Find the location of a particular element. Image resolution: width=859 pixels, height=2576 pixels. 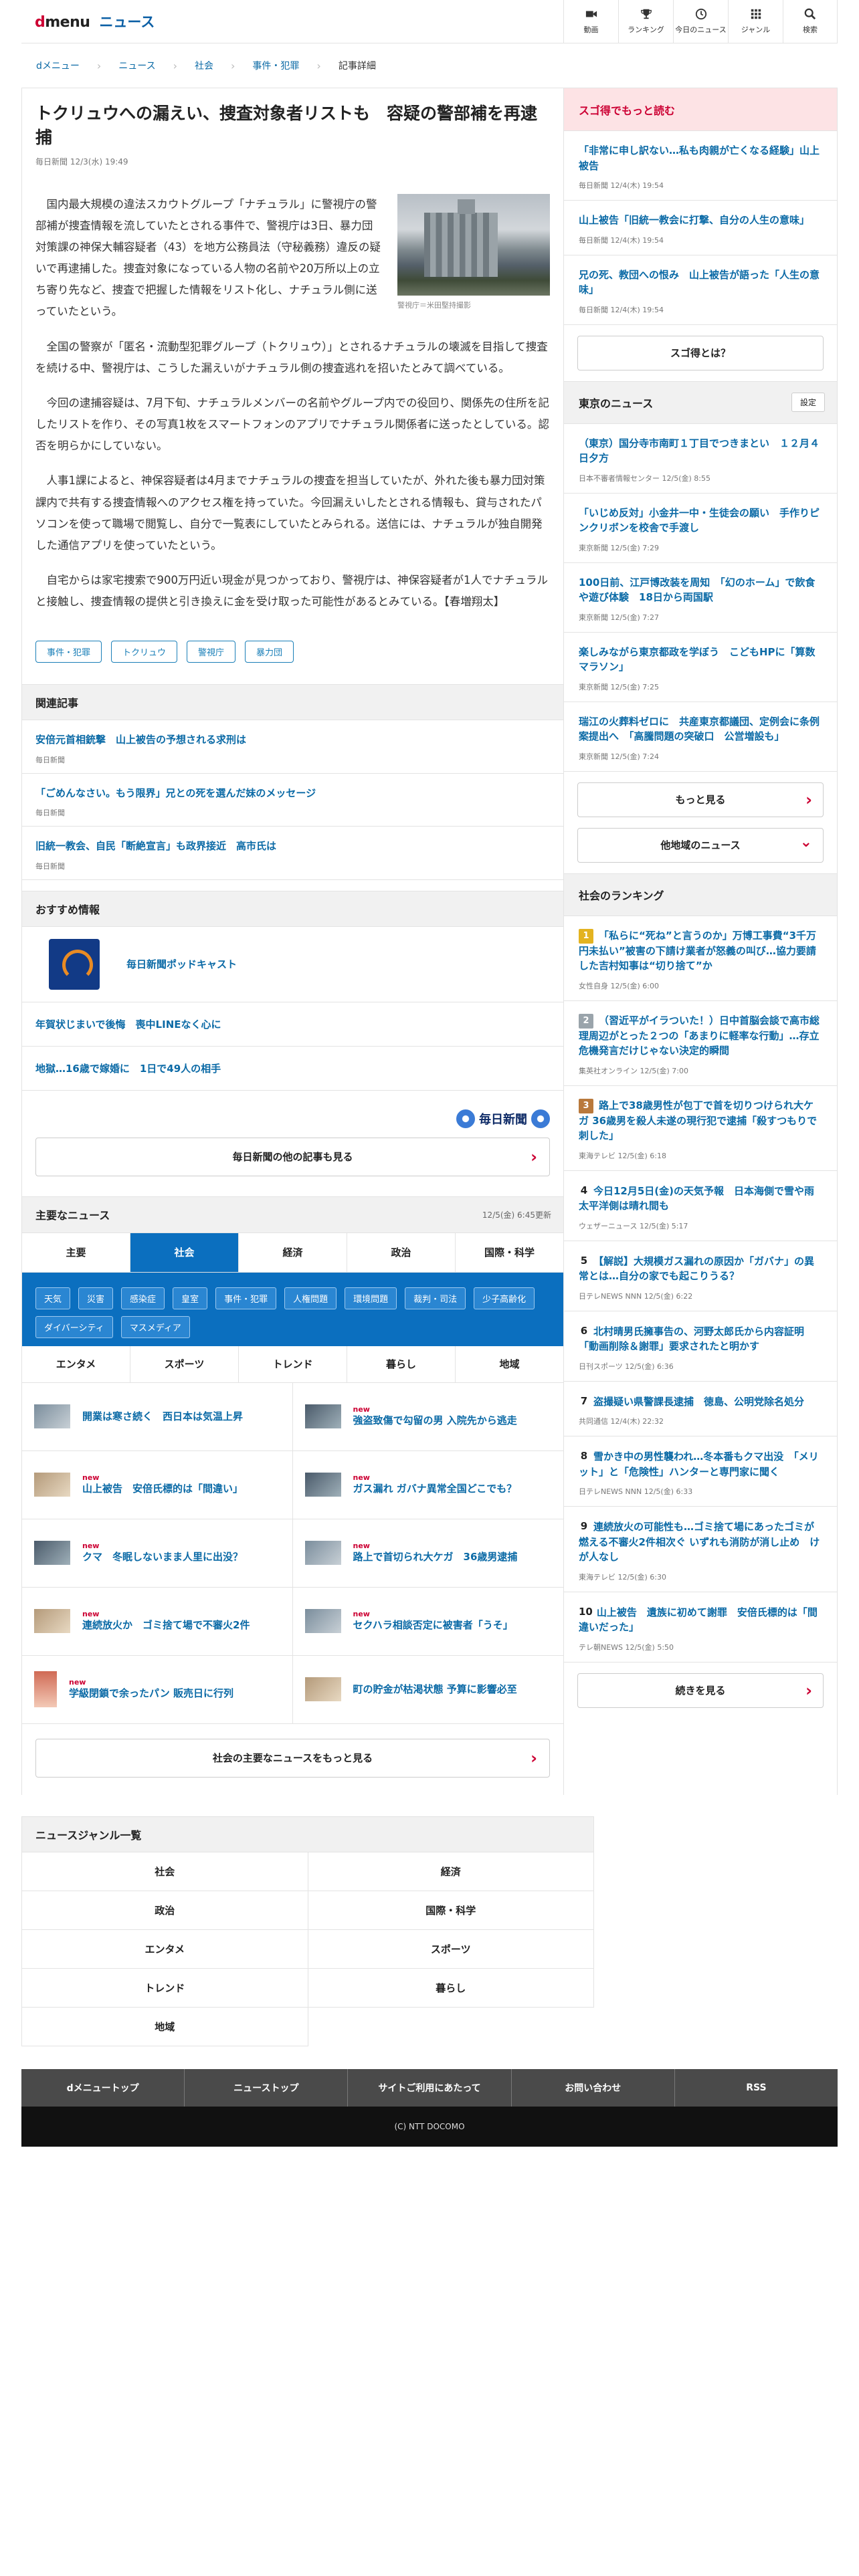

tab-living: 暮らし is located at coordinates (401, 1364).